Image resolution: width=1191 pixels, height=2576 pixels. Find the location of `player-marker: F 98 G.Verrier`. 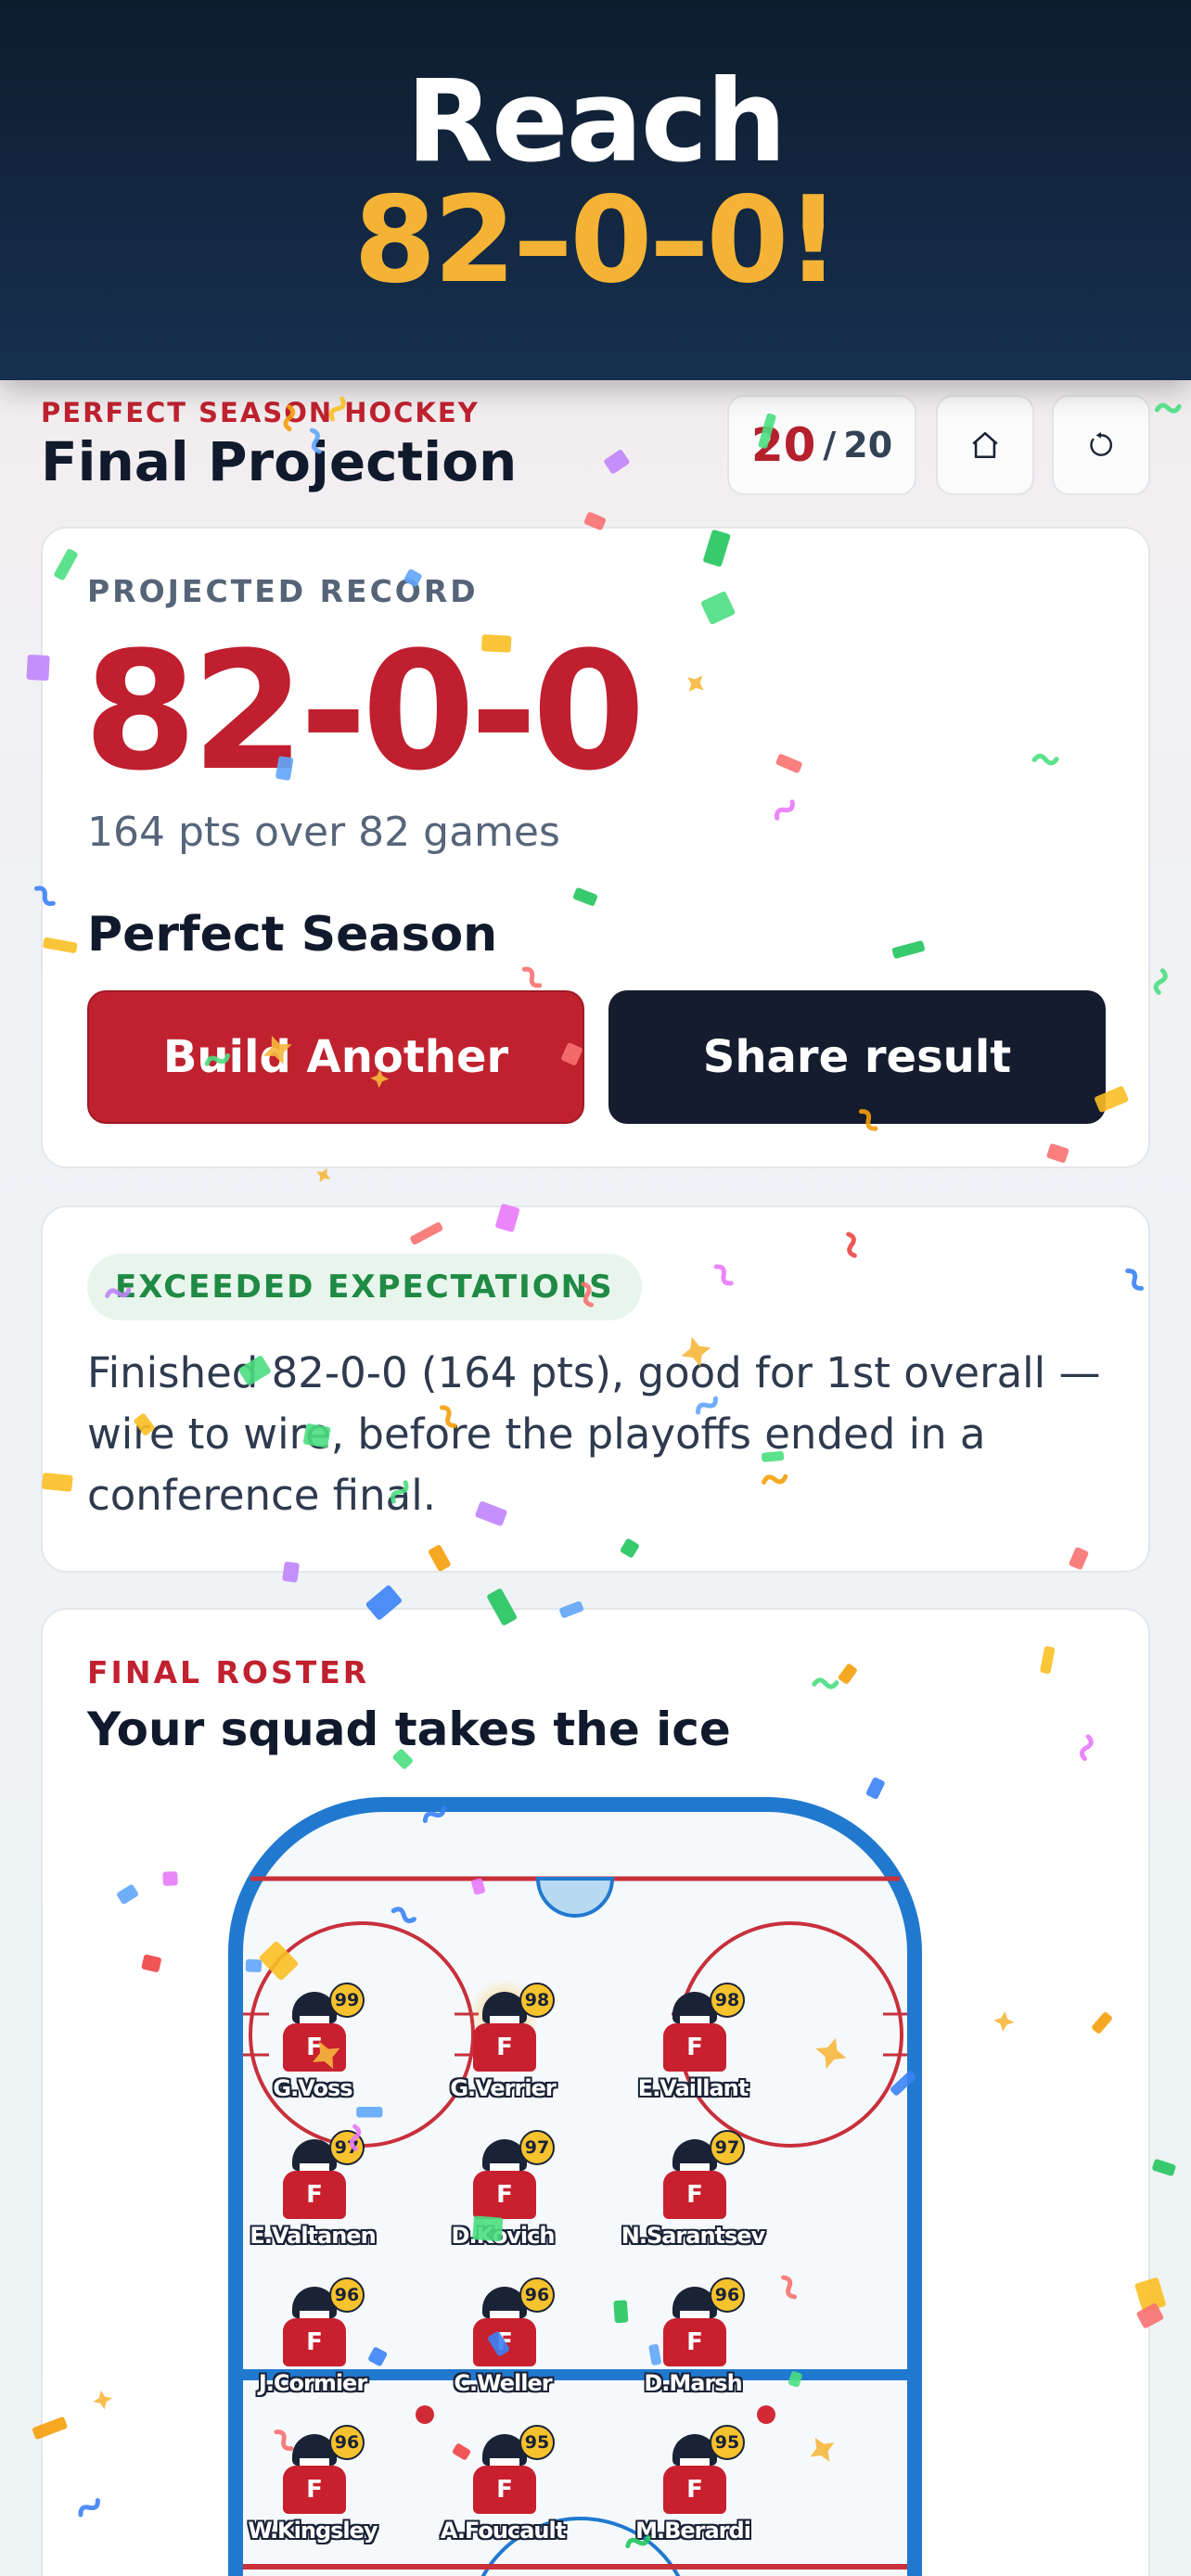

player-marker: F 98 G.Verrier is located at coordinates (503, 2049).